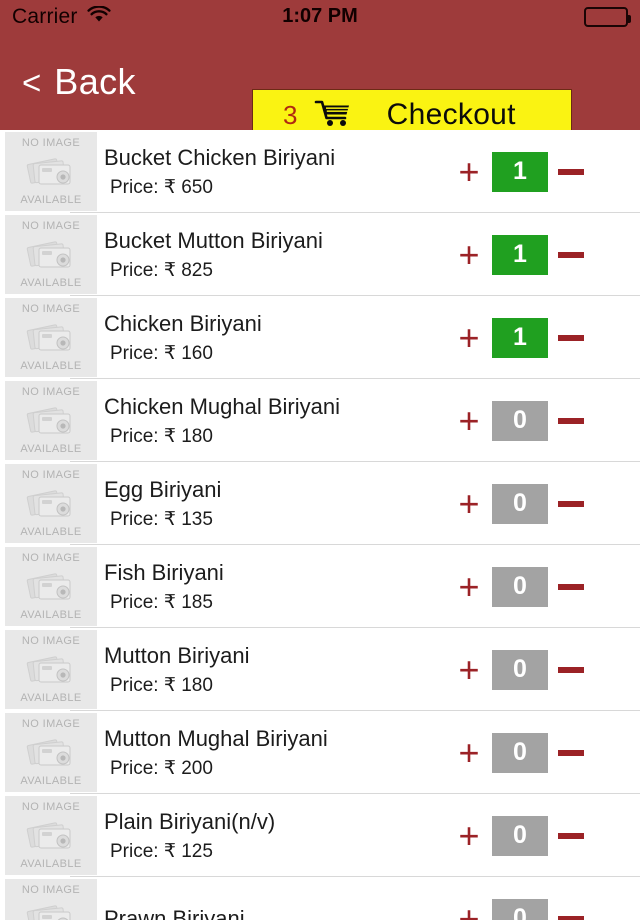 The image size is (640, 920). What do you see at coordinates (164, 586) in the screenshot?
I see `item-text-block: Fish Biriyani Price: ₹ 185` at bounding box center [164, 586].